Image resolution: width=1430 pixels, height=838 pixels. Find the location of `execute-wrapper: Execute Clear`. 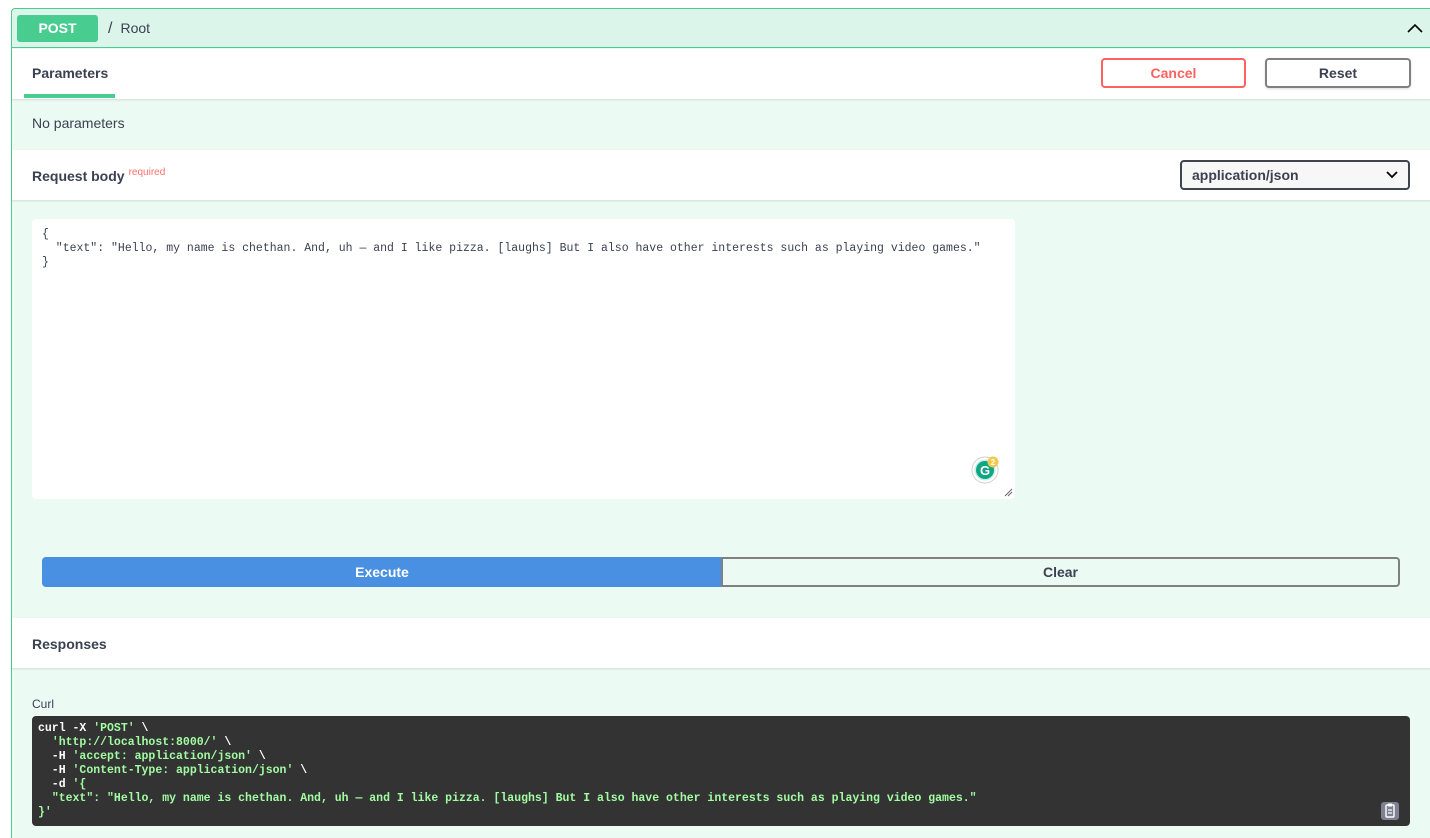

execute-wrapper: Execute Clear is located at coordinates (721, 572).